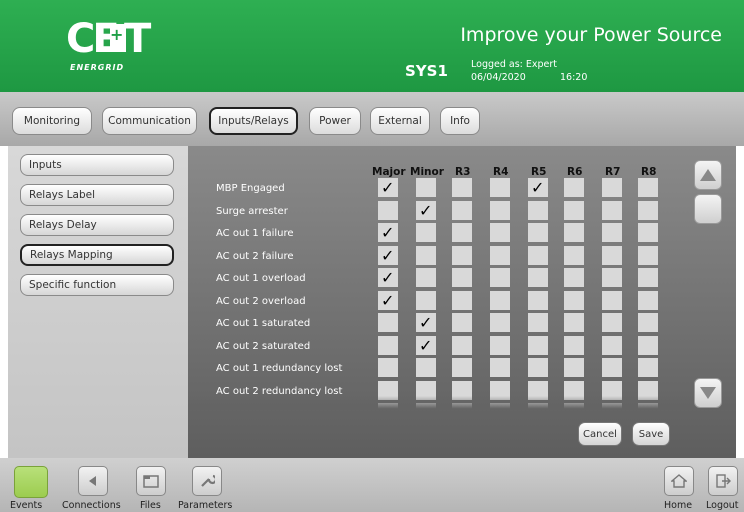 Image resolution: width=744 pixels, height=512 pixels. What do you see at coordinates (97, 255) in the screenshot?
I see `submenu-relays-mapping: Relays Mapping` at bounding box center [97, 255].